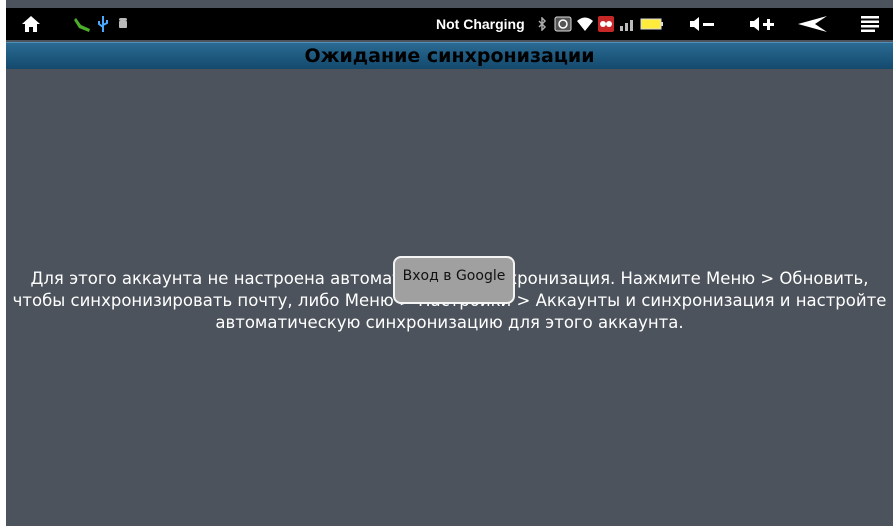  I want to click on battery-icon, so click(652, 24).